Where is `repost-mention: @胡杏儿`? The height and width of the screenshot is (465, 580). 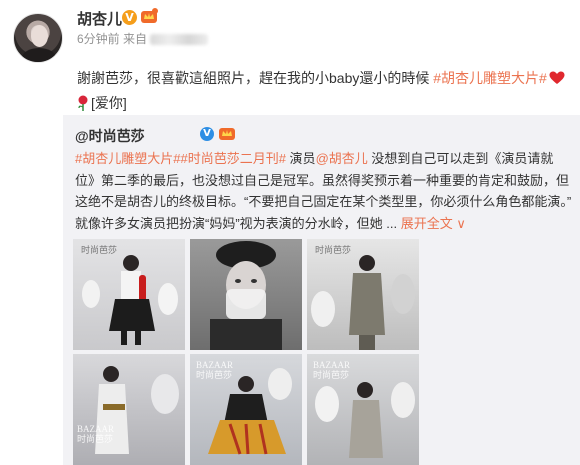
repost-mention: @胡杏儿 is located at coordinates (342, 158).